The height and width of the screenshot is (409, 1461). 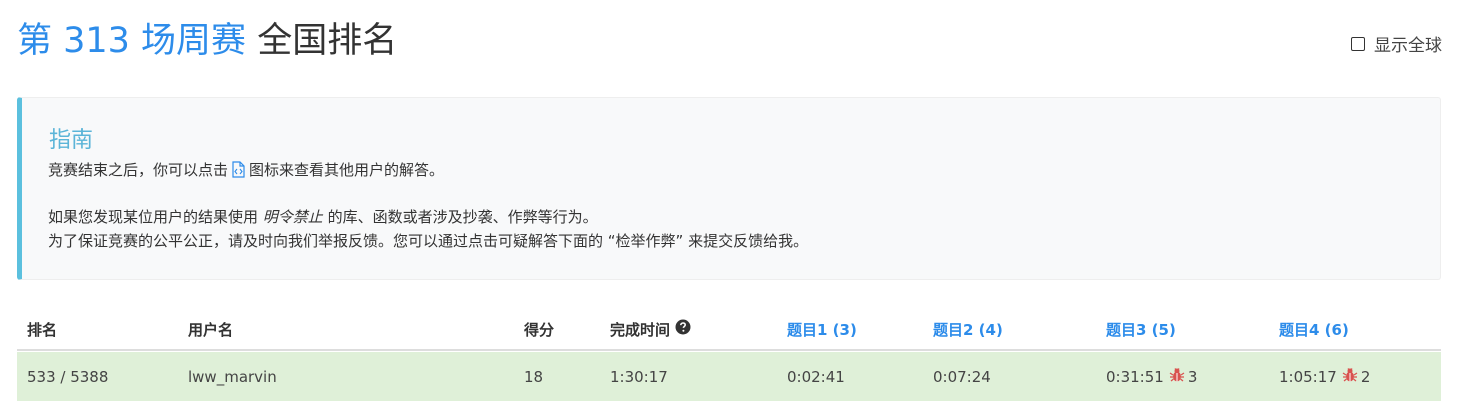 I want to click on show-global-toggle: 显示全球, so click(x=1396, y=43).